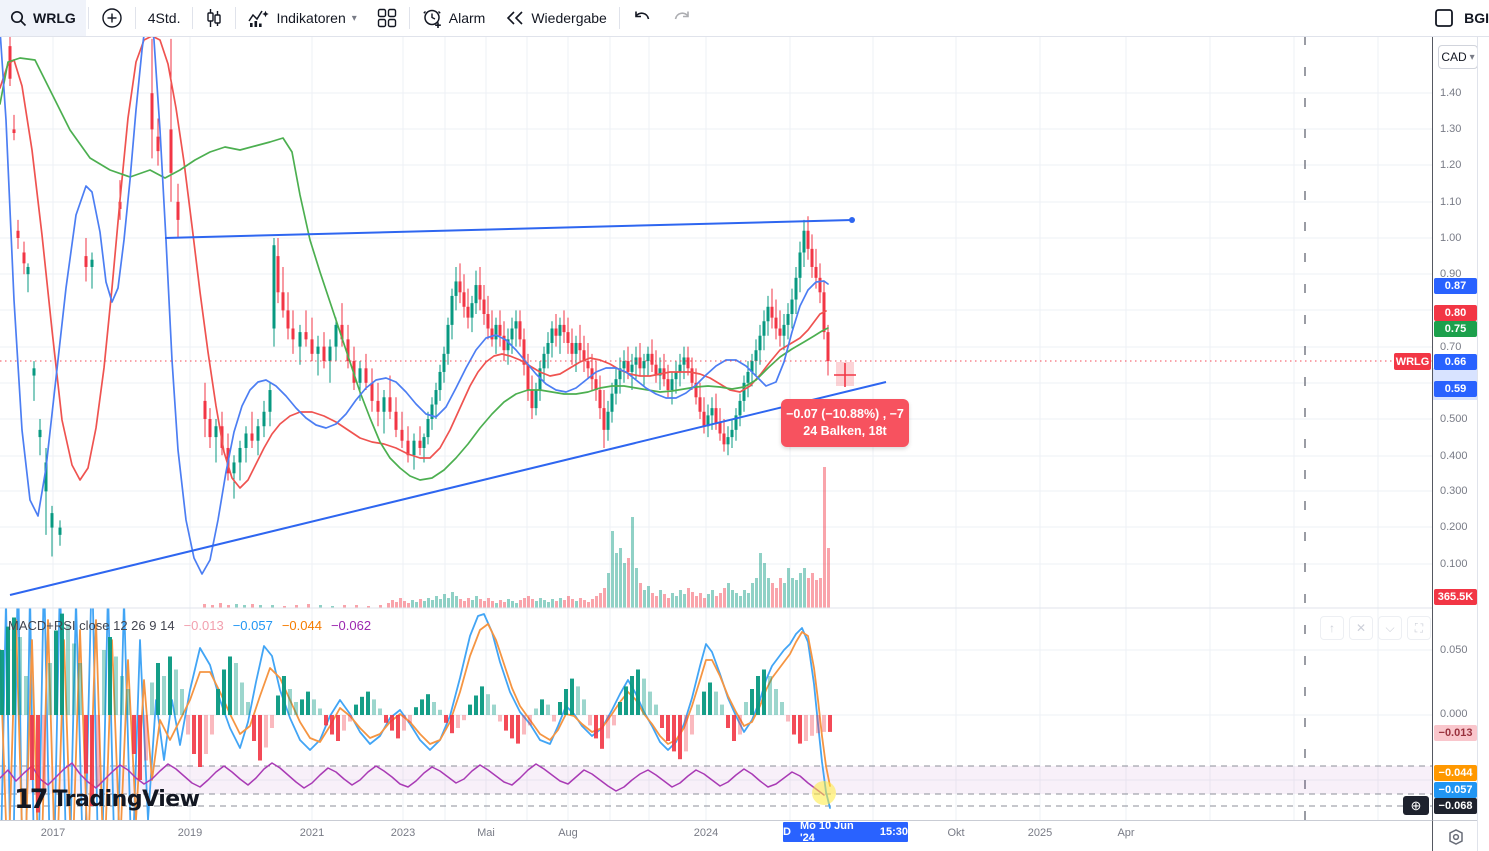  I want to click on price-tick: 1.00, so click(1451, 238).